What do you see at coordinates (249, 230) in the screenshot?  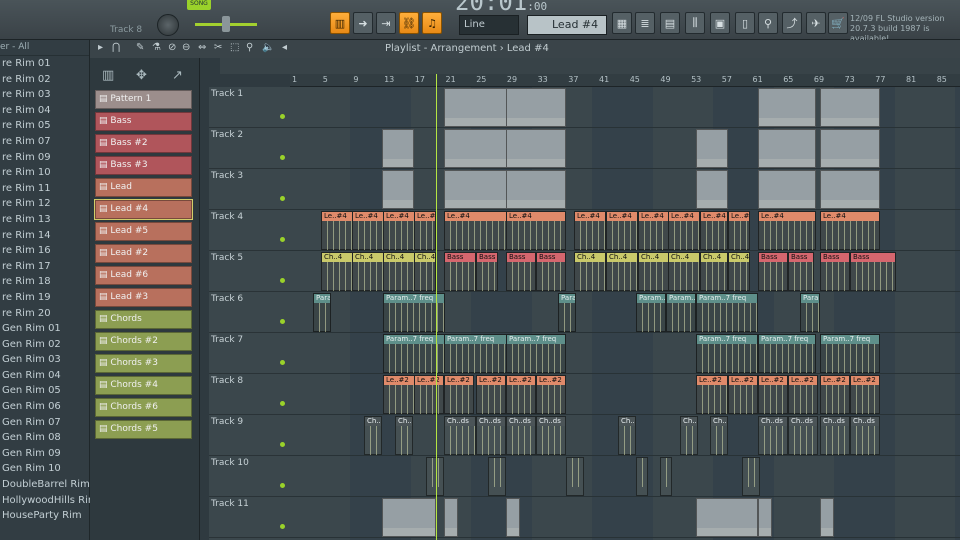 I see `track-header: Track 4` at bounding box center [249, 230].